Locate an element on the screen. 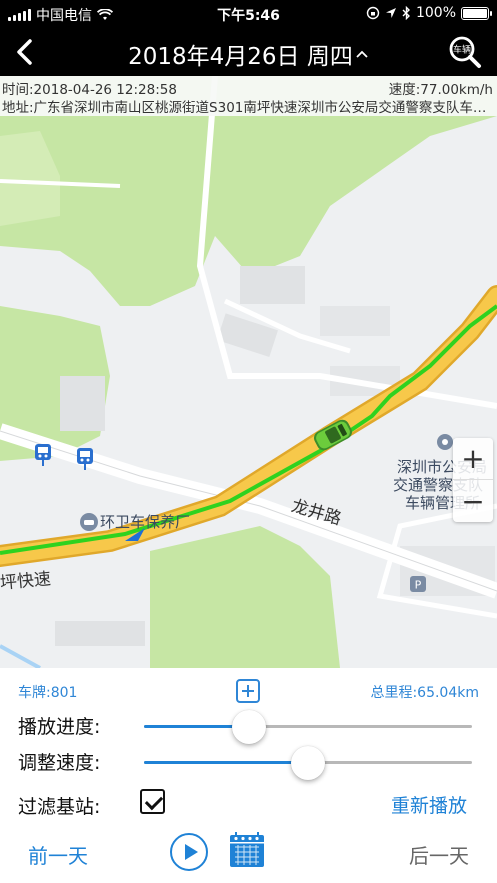 The image size is (497, 883). date-title: 2018年4月26日 周四 is located at coordinates (240, 57).